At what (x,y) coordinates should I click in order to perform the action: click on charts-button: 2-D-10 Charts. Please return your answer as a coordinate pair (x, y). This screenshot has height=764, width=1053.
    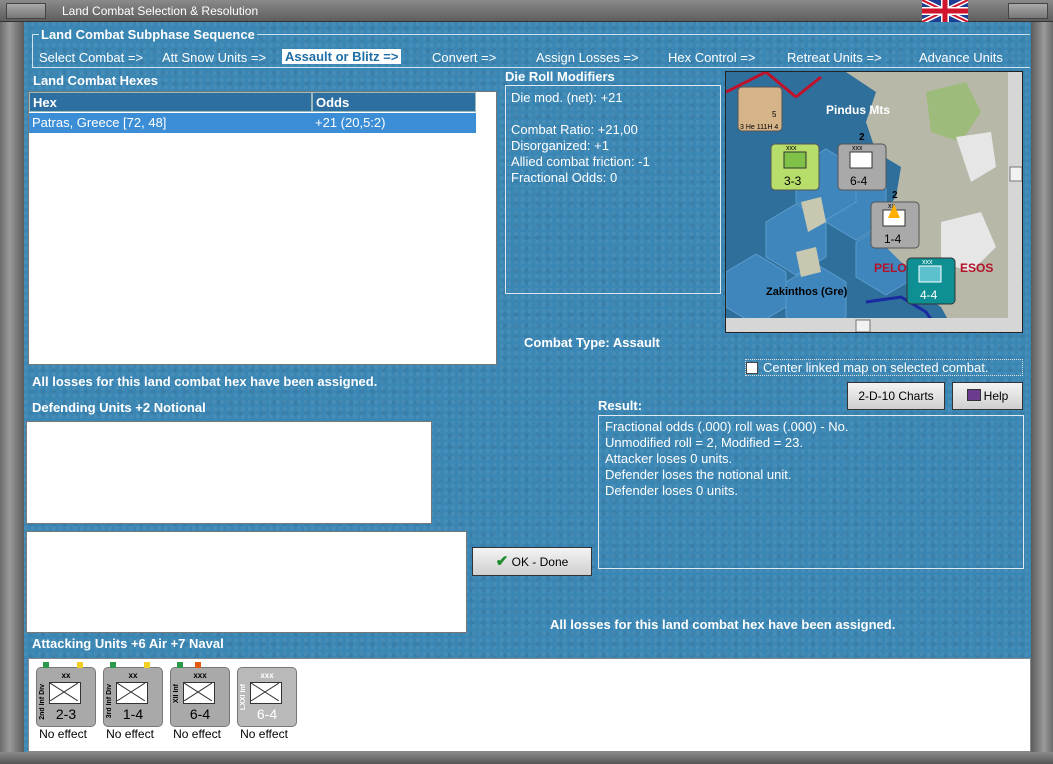
    Looking at the image, I should click on (896, 396).